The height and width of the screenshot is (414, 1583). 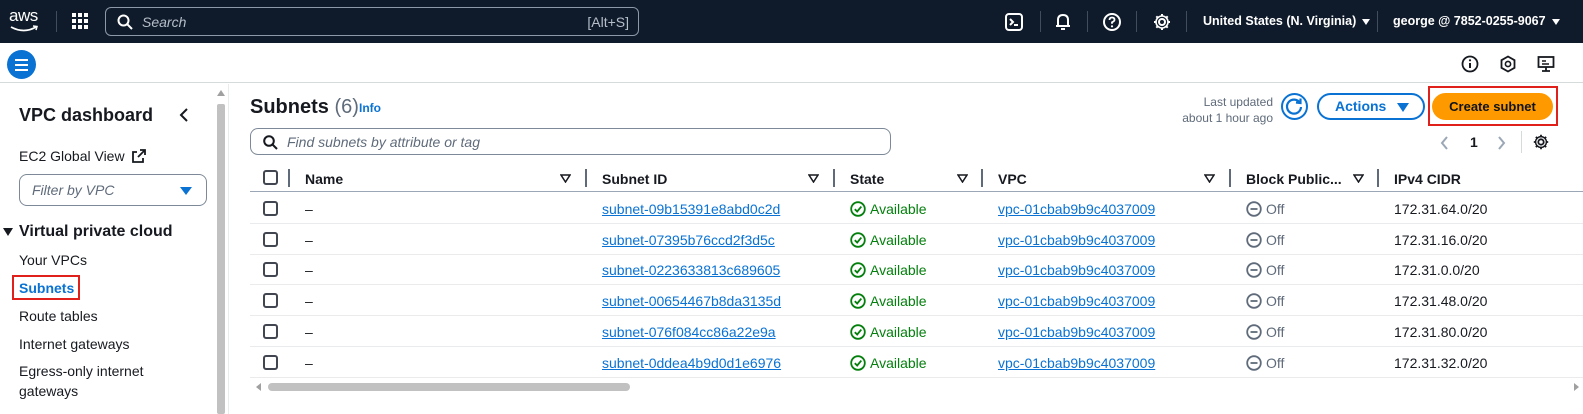 I want to click on column-header-name: Name, so click(x=324, y=179).